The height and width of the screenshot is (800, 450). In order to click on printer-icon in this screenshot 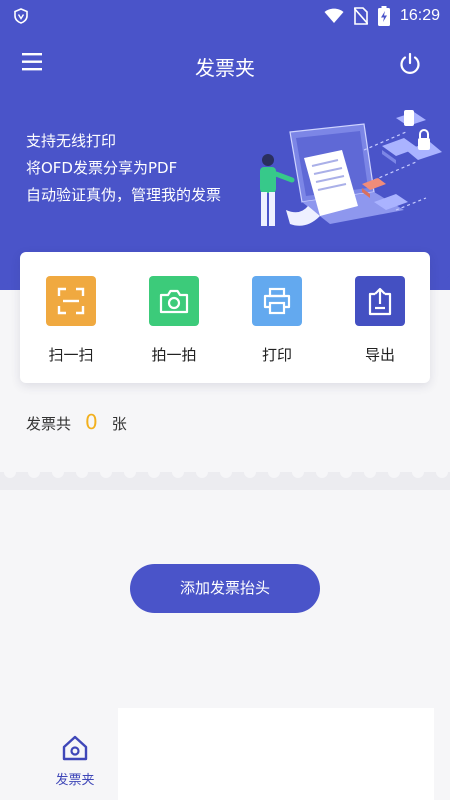, I will do `click(277, 301)`.